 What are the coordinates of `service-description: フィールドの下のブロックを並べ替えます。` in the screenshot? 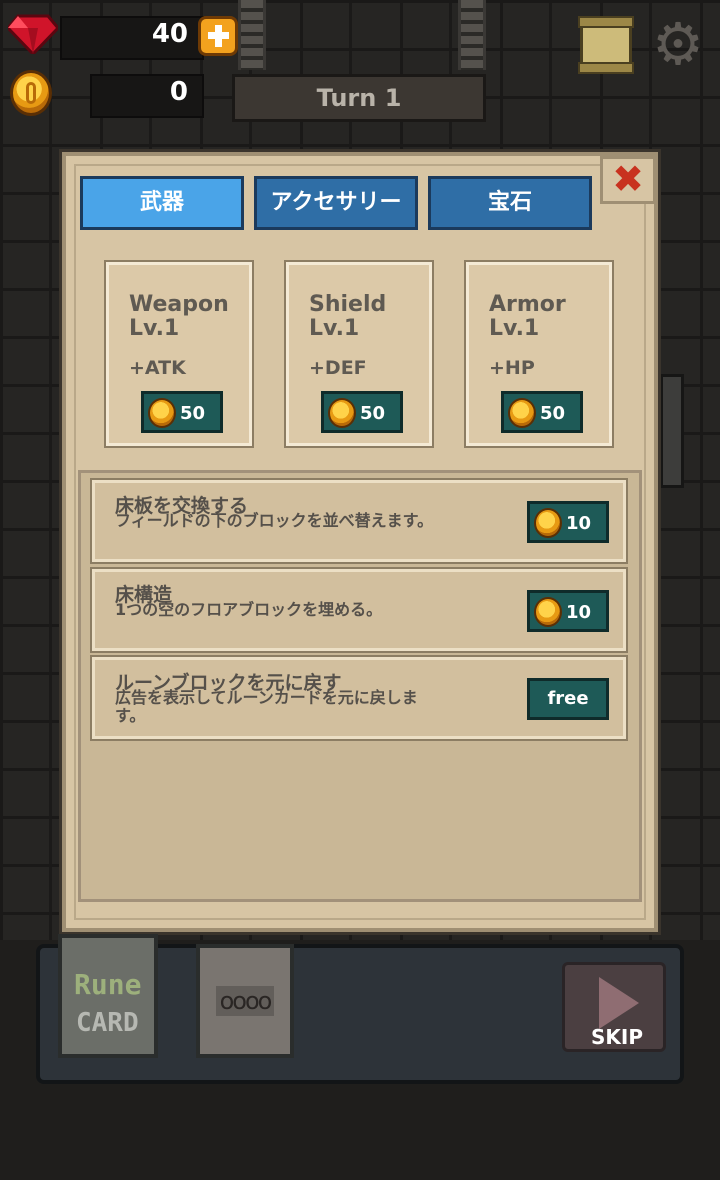 It's located at (274, 520).